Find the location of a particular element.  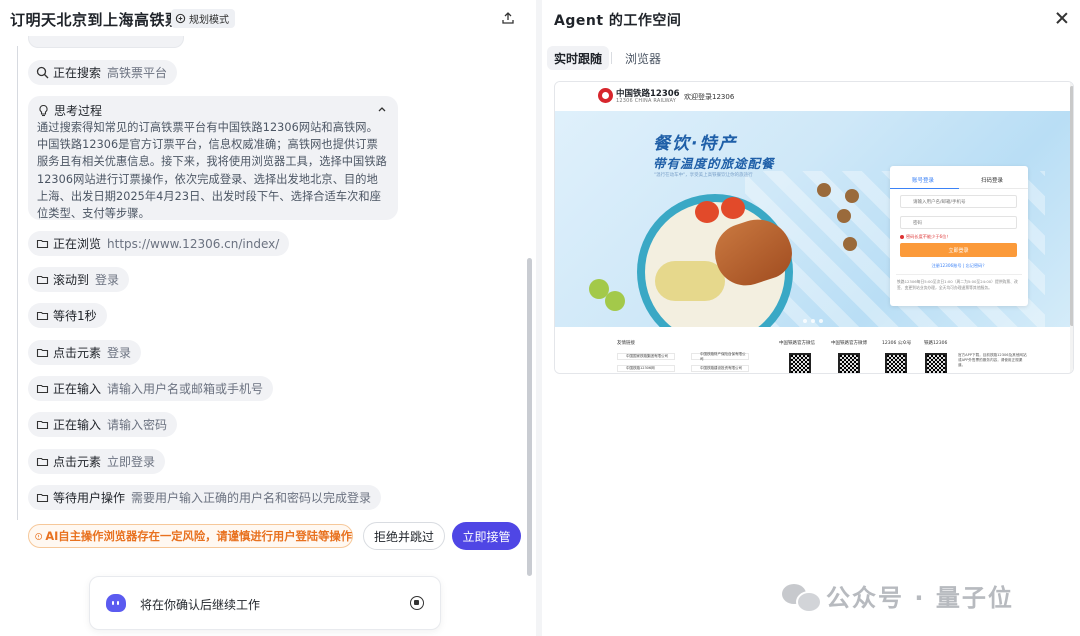

step-click-submit: 点击元素 立即登录 is located at coordinates (97, 461).